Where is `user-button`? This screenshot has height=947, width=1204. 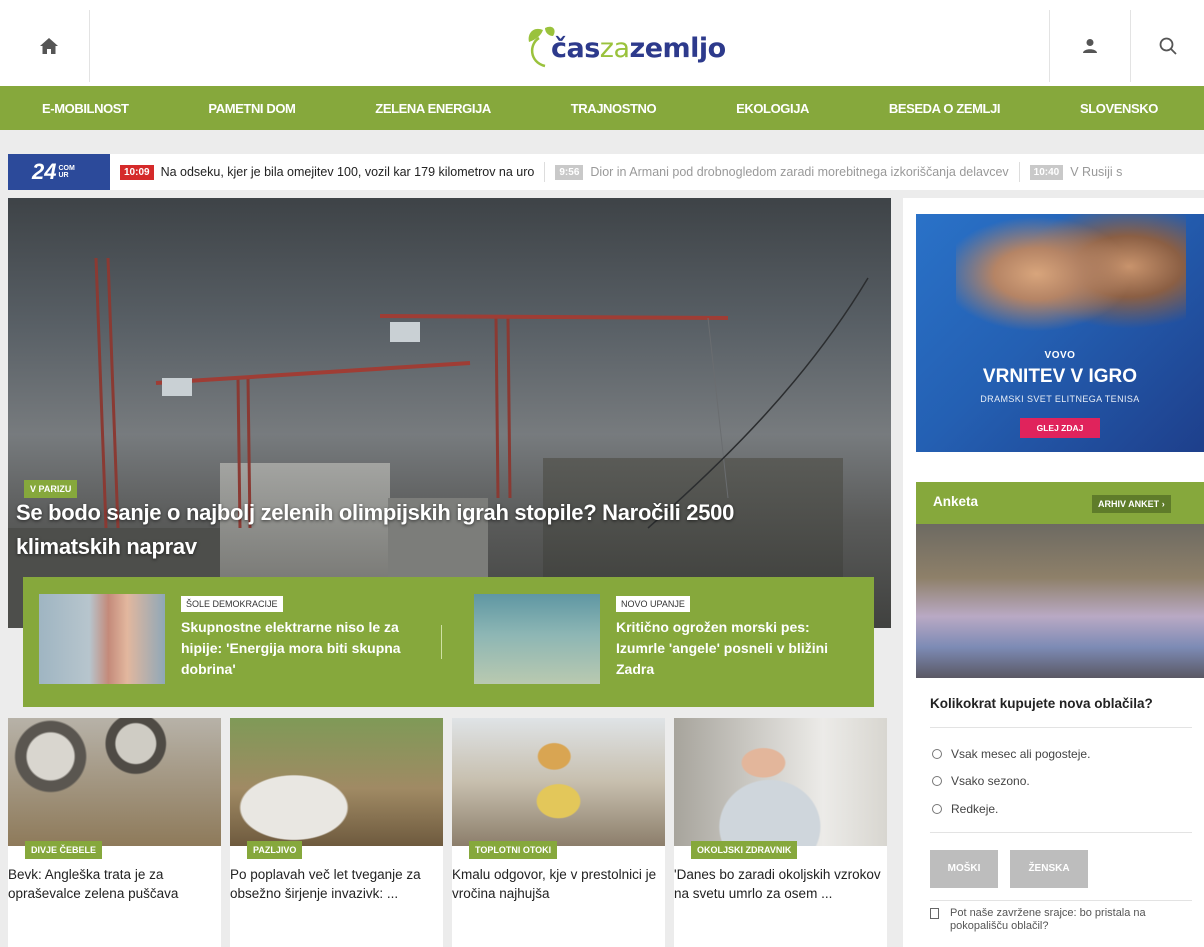 user-button is located at coordinates (1090, 46).